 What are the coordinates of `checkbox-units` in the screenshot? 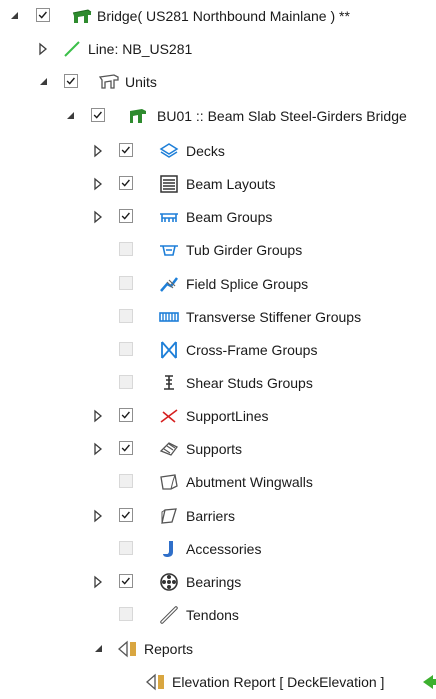 It's located at (71, 81).